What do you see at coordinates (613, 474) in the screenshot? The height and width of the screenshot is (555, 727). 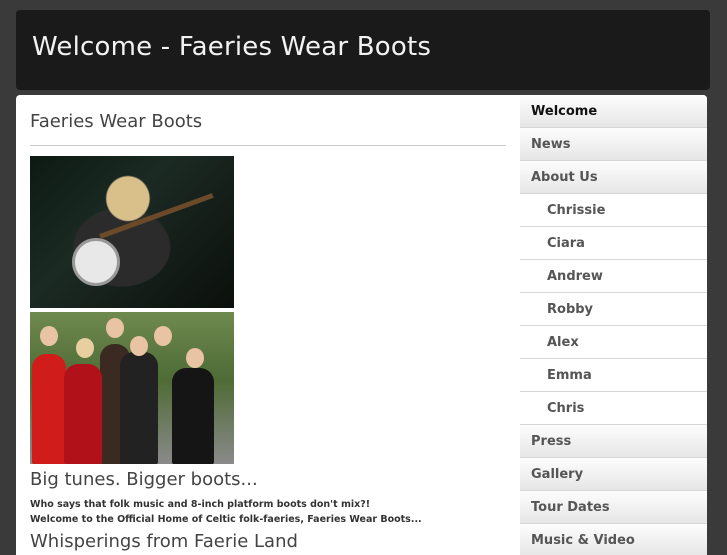 I see `nav-item-gallery: Gallery` at bounding box center [613, 474].